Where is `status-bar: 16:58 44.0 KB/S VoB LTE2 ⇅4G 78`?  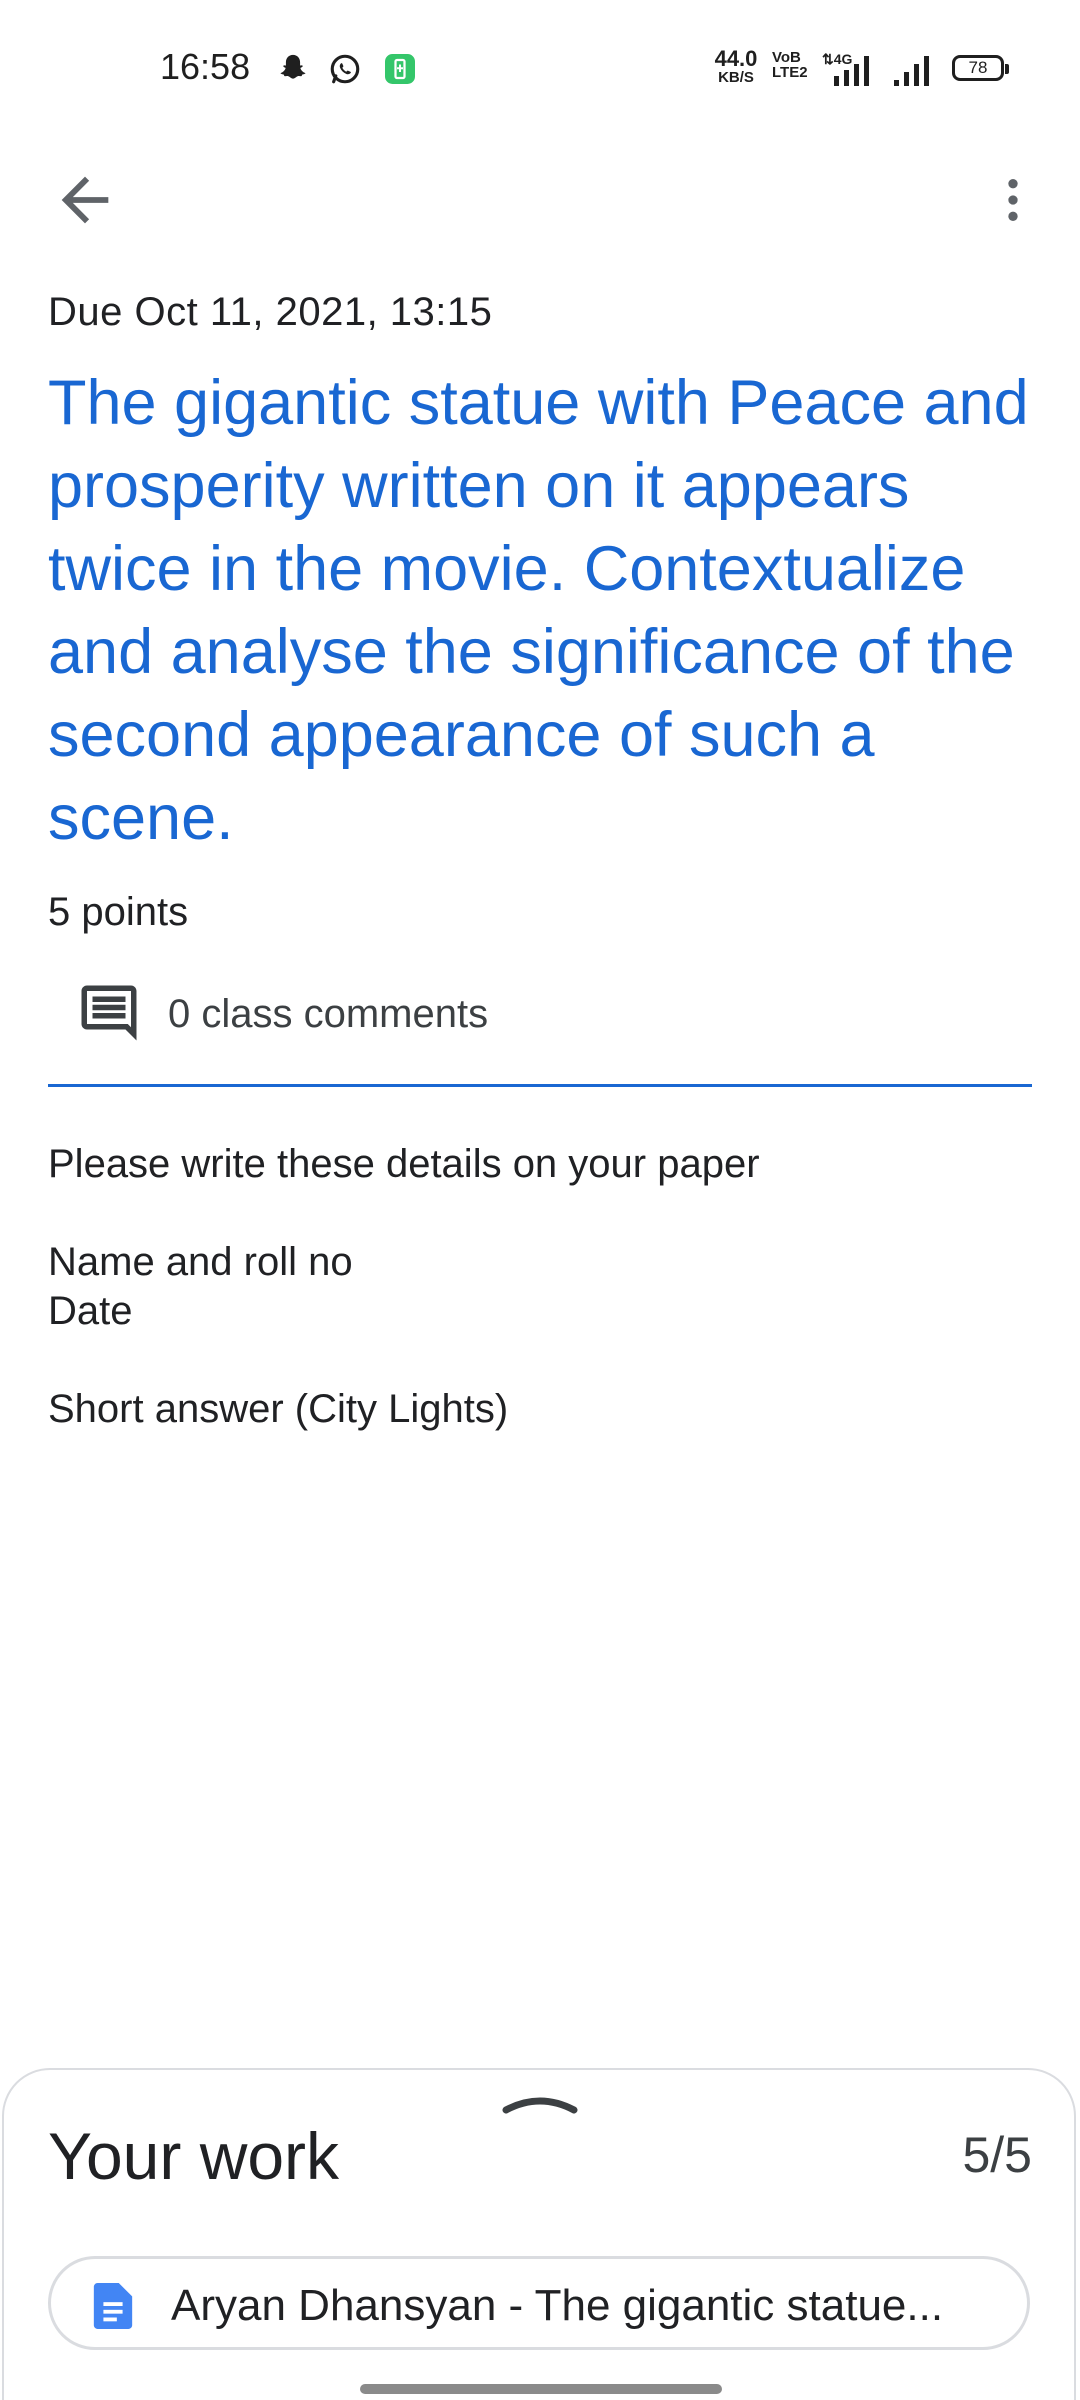
status-bar: 16:58 44.0 KB/S VoB LTE2 ⇅4G 78 is located at coordinates (540, 70).